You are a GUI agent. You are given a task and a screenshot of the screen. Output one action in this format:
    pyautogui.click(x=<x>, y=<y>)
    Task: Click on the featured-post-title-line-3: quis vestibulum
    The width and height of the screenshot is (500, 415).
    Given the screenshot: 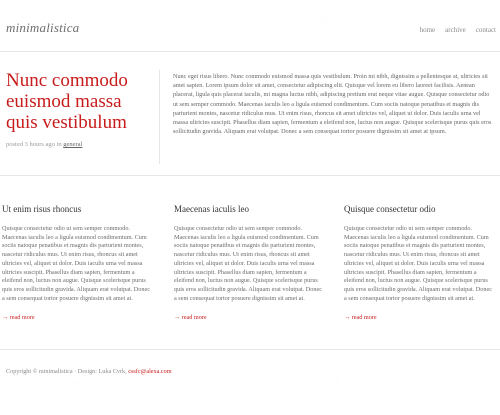 What is the action you would take?
    pyautogui.click(x=66, y=122)
    